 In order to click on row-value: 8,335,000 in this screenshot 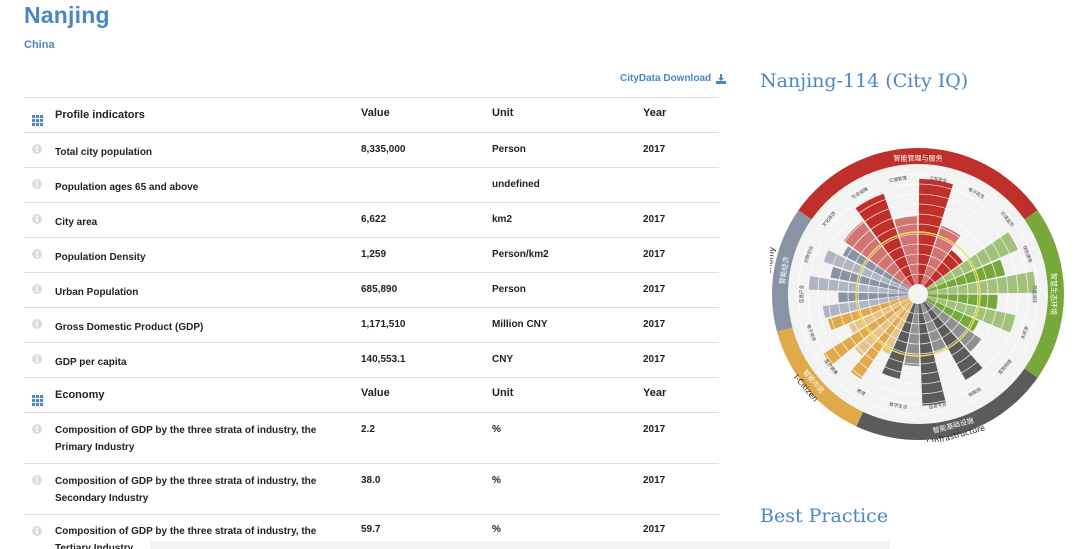, I will do `click(383, 149)`.